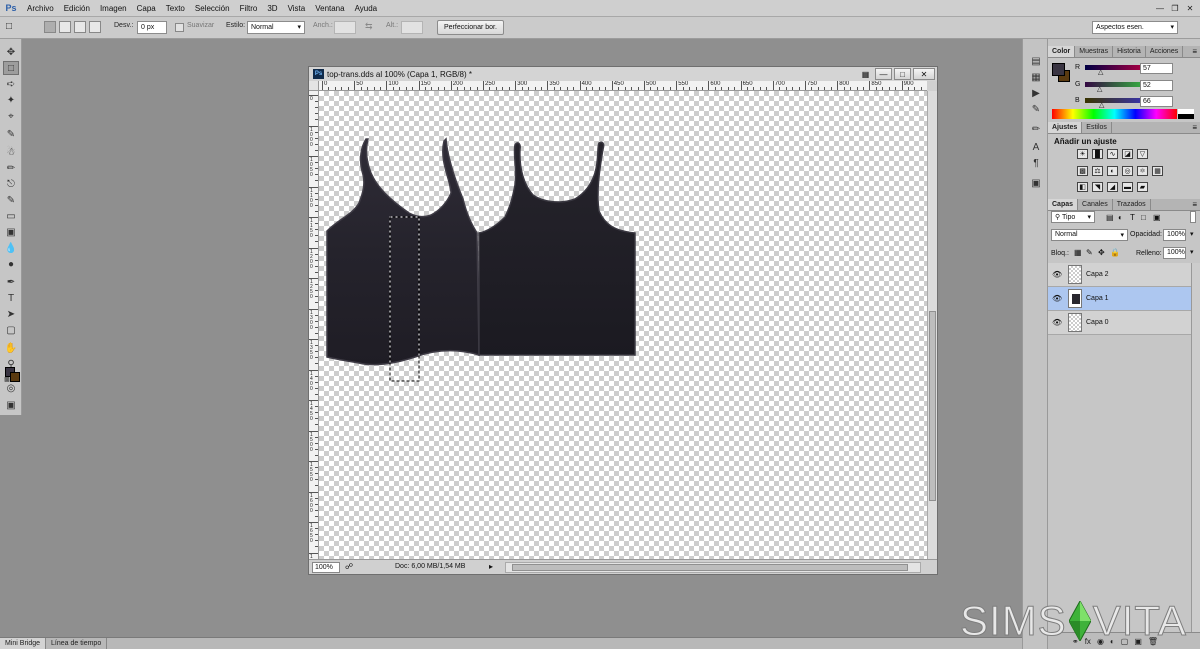 Image resolution: width=1200 pixels, height=649 pixels. What do you see at coordinates (11, 84) in the screenshot?
I see `lasso-tool-icon: ➪` at bounding box center [11, 84].